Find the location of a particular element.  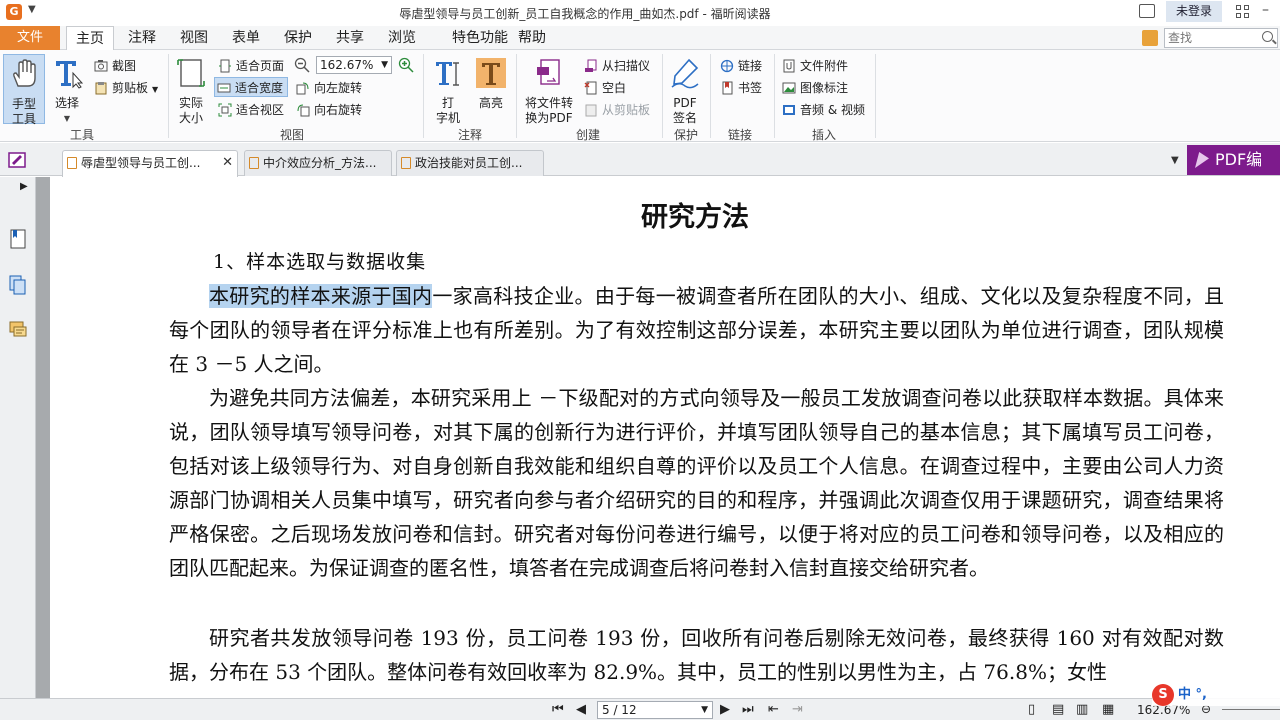

from-scanner-button: 从扫描仪 is located at coordinates (616, 66).